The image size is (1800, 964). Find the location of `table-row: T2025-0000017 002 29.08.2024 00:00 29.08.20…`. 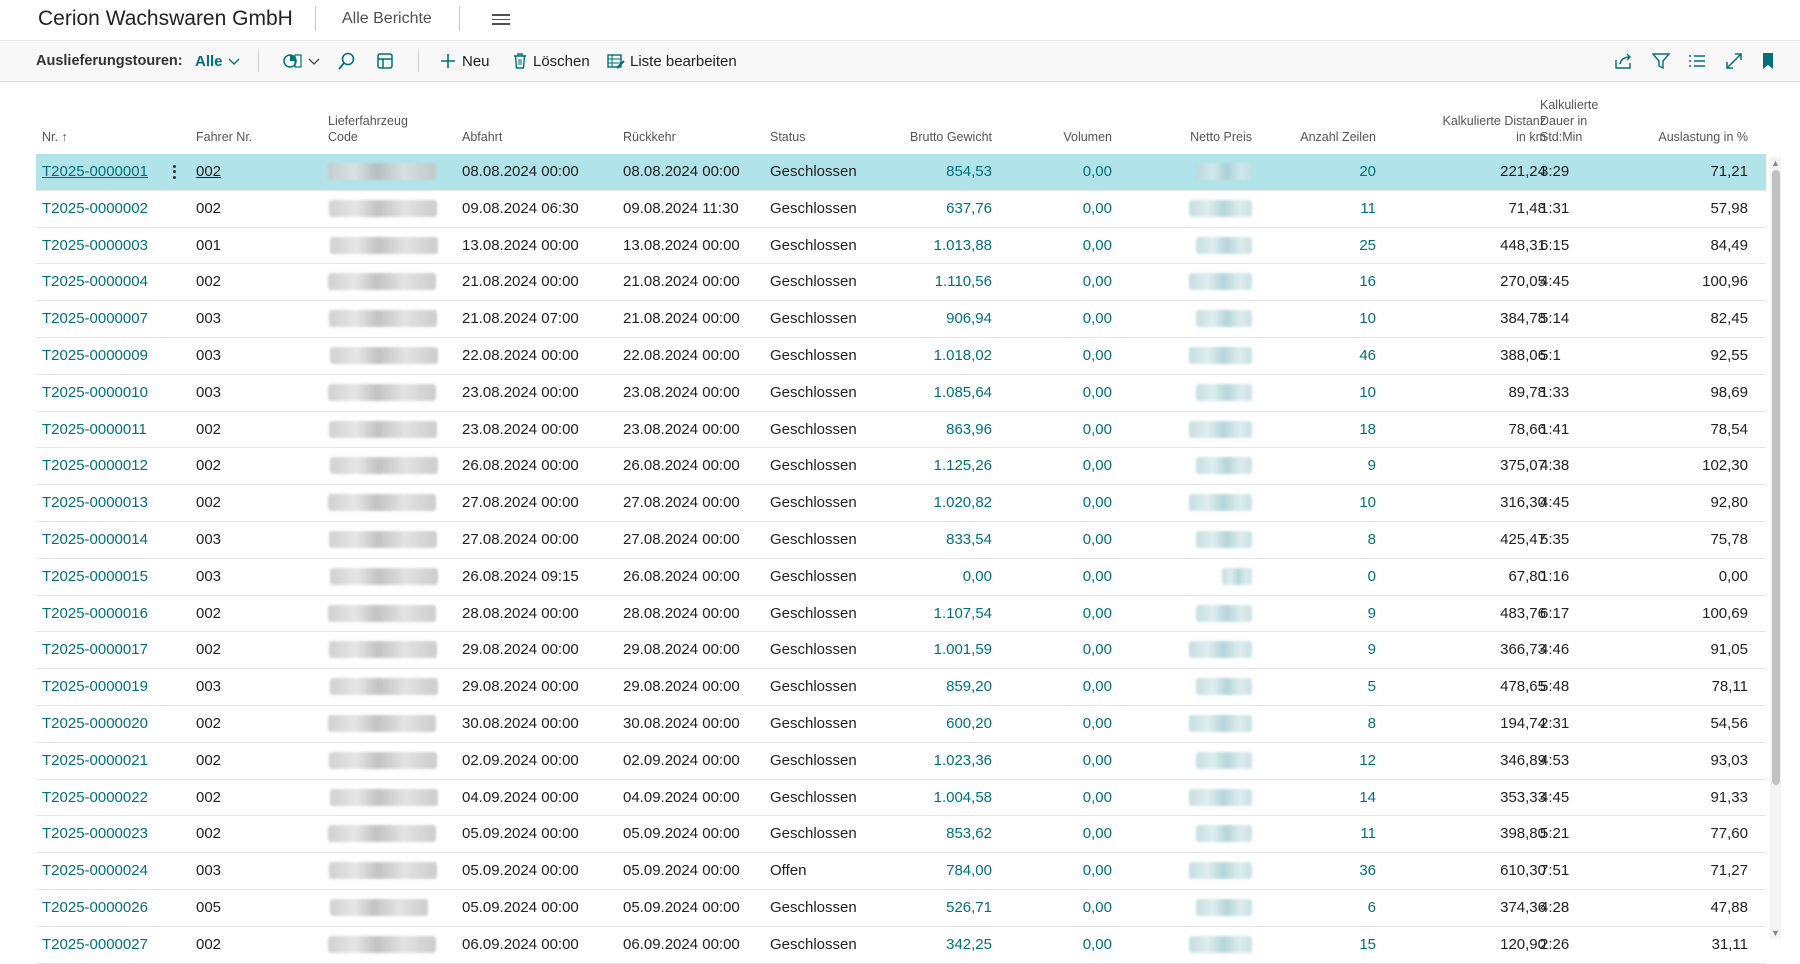

table-row: T2025-0000017 002 29.08.2024 00:00 29.08.20… is located at coordinates (901, 651).